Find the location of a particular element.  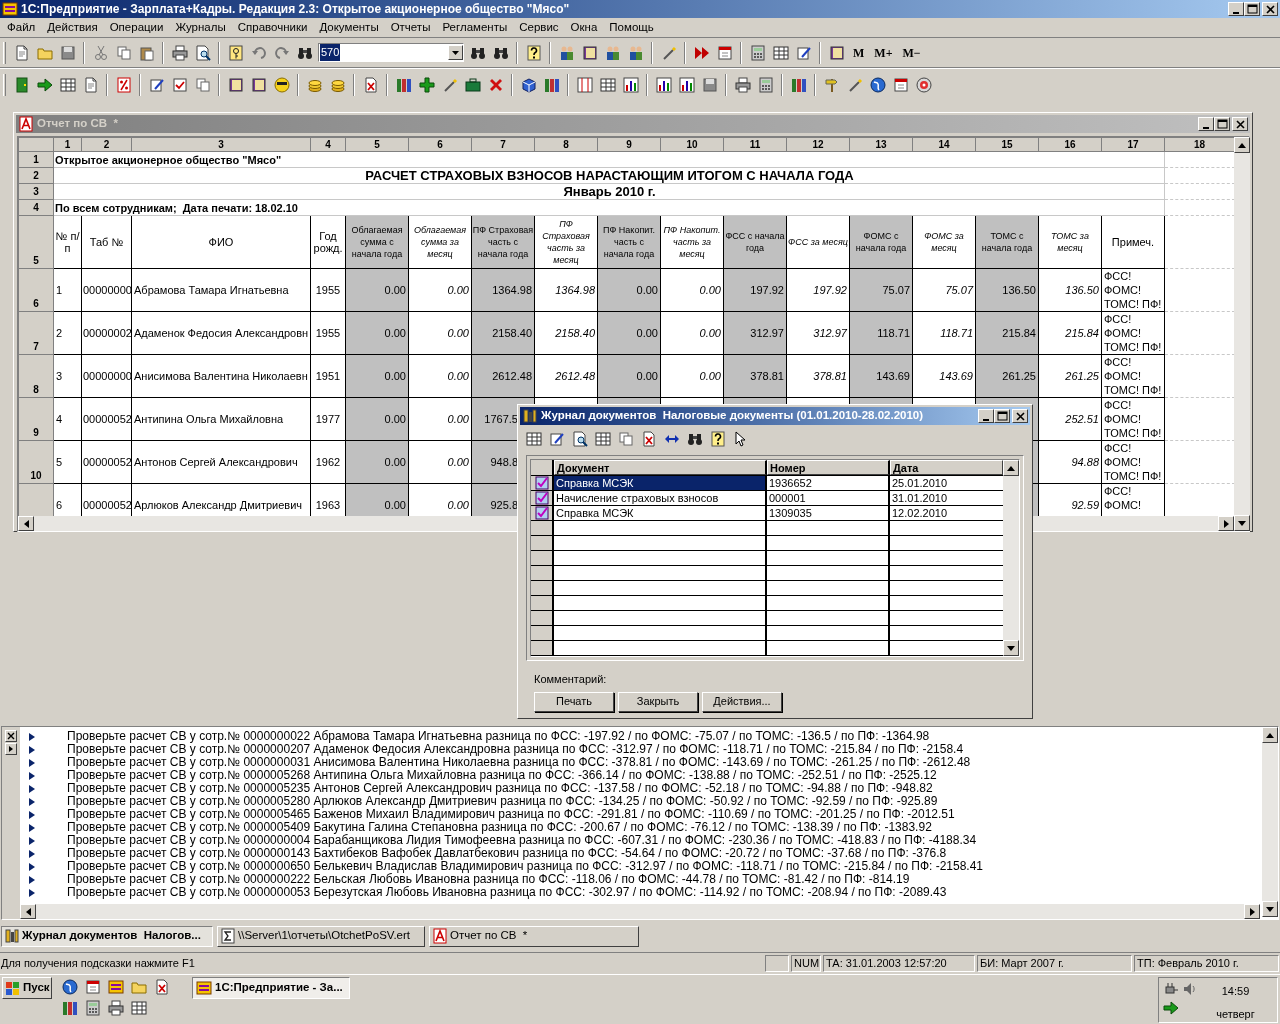

app-title: 1С:Предприятие - Зарплата+Кадры. Редакция 2.3: Открытое акционерное общество "Мясо" is located at coordinates (296, 9).